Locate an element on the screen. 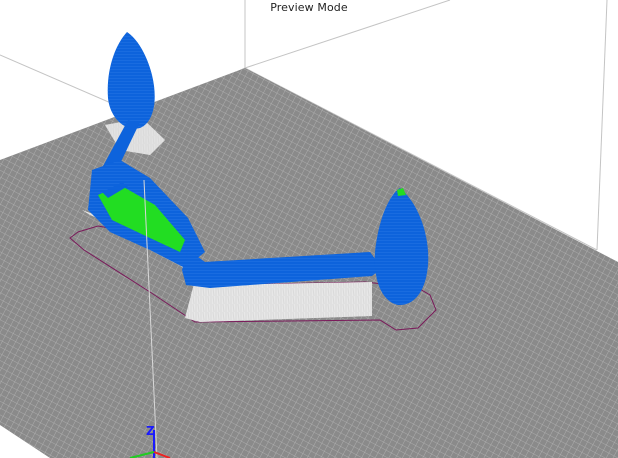  axis-z-label: Z is located at coordinates (150, 431).